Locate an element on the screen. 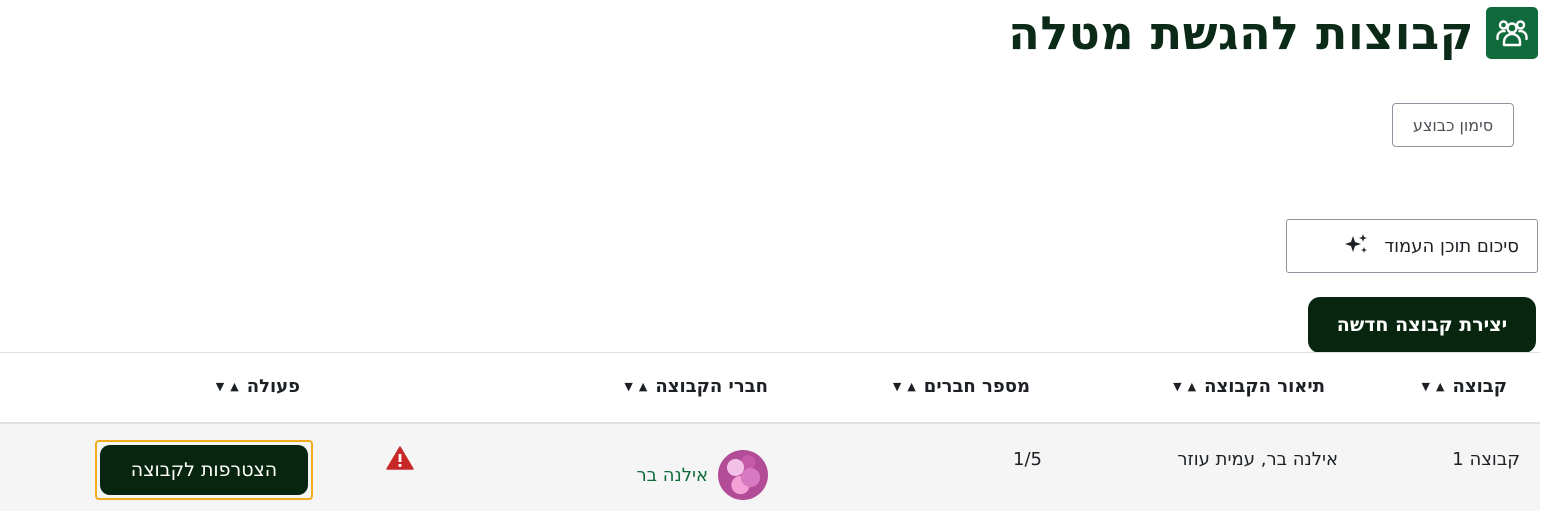  column-header-member-count: מספר חברים ▲ ▼ is located at coordinates (961, 386).